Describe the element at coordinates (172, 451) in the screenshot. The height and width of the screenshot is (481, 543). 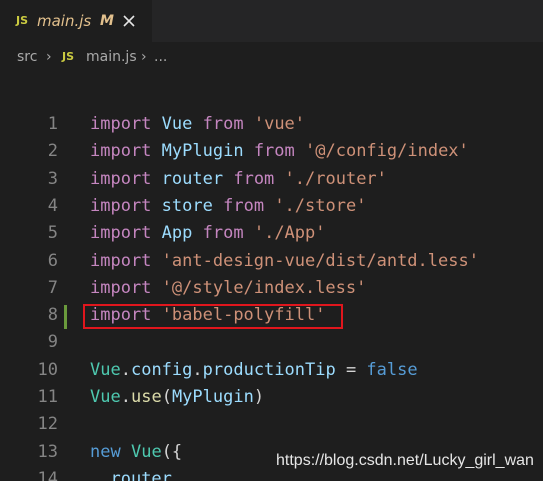
I see `code-token: ({` at that location.